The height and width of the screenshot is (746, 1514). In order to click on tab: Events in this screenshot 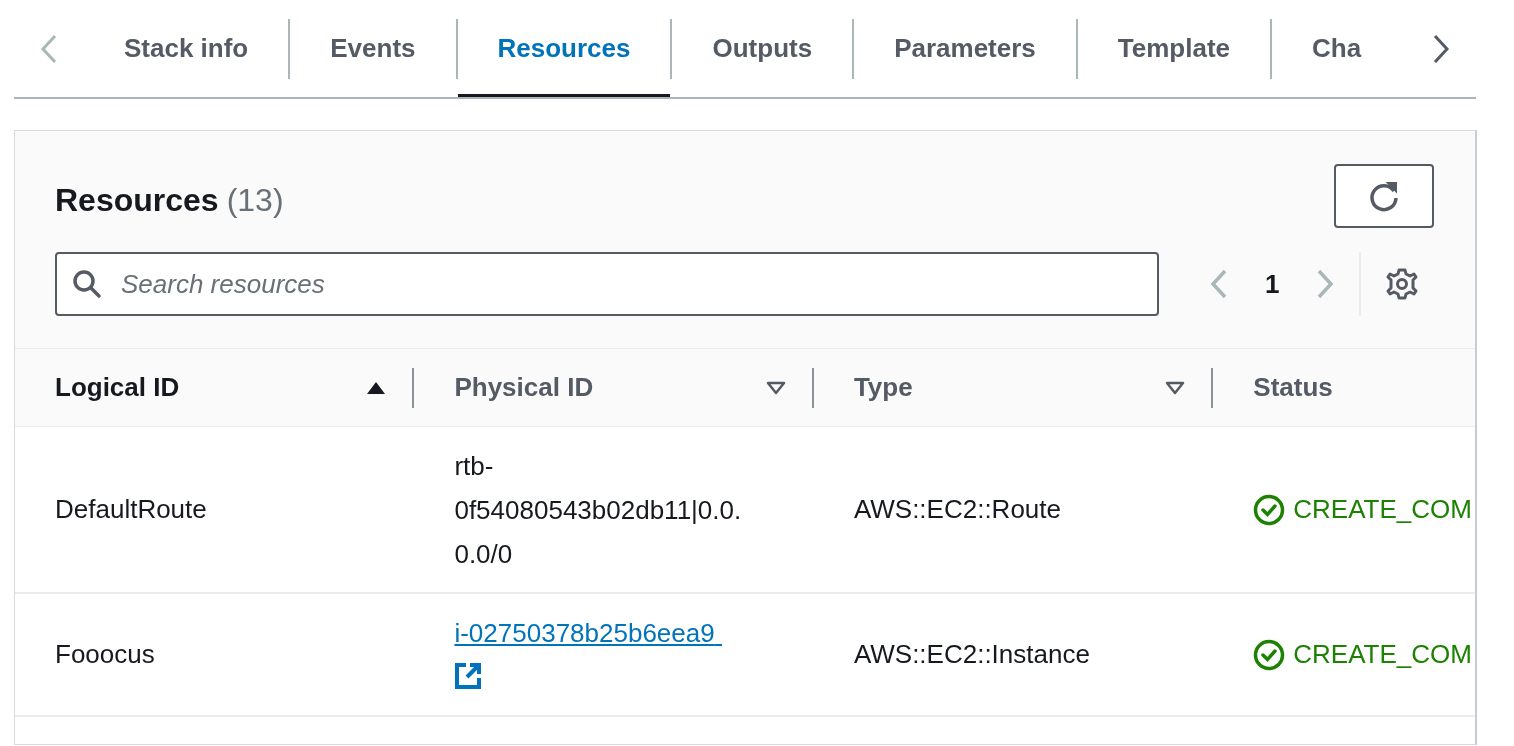, I will do `click(373, 48)`.